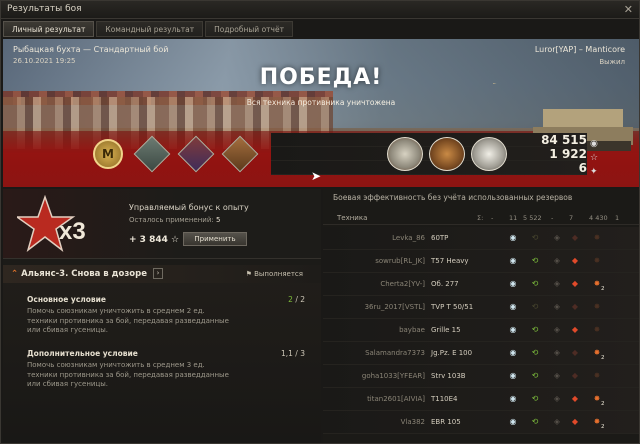 The height and width of the screenshot is (444, 640). I want to click on apply-bonus-button: Применить, so click(215, 239).